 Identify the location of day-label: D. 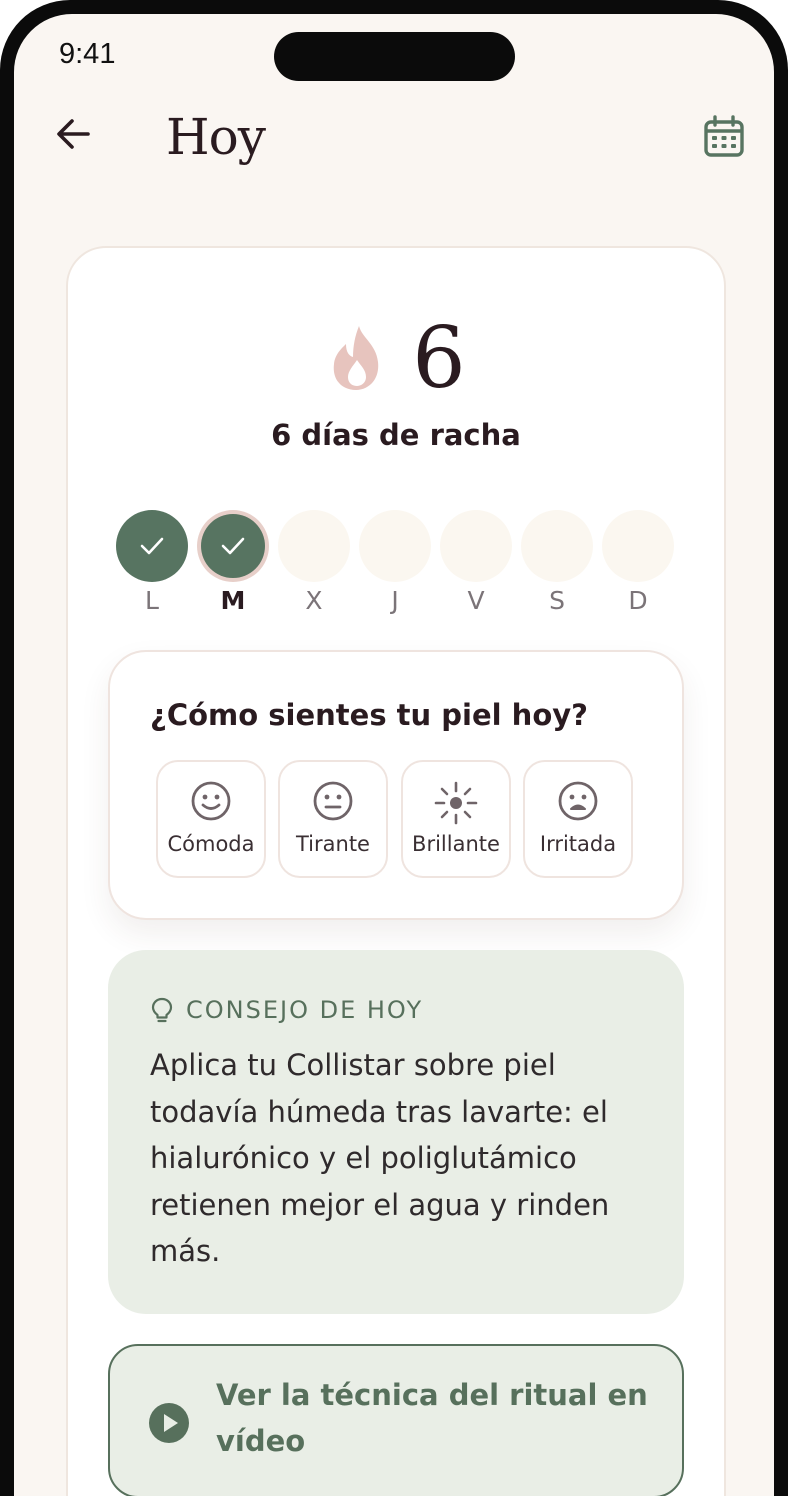
(638, 600).